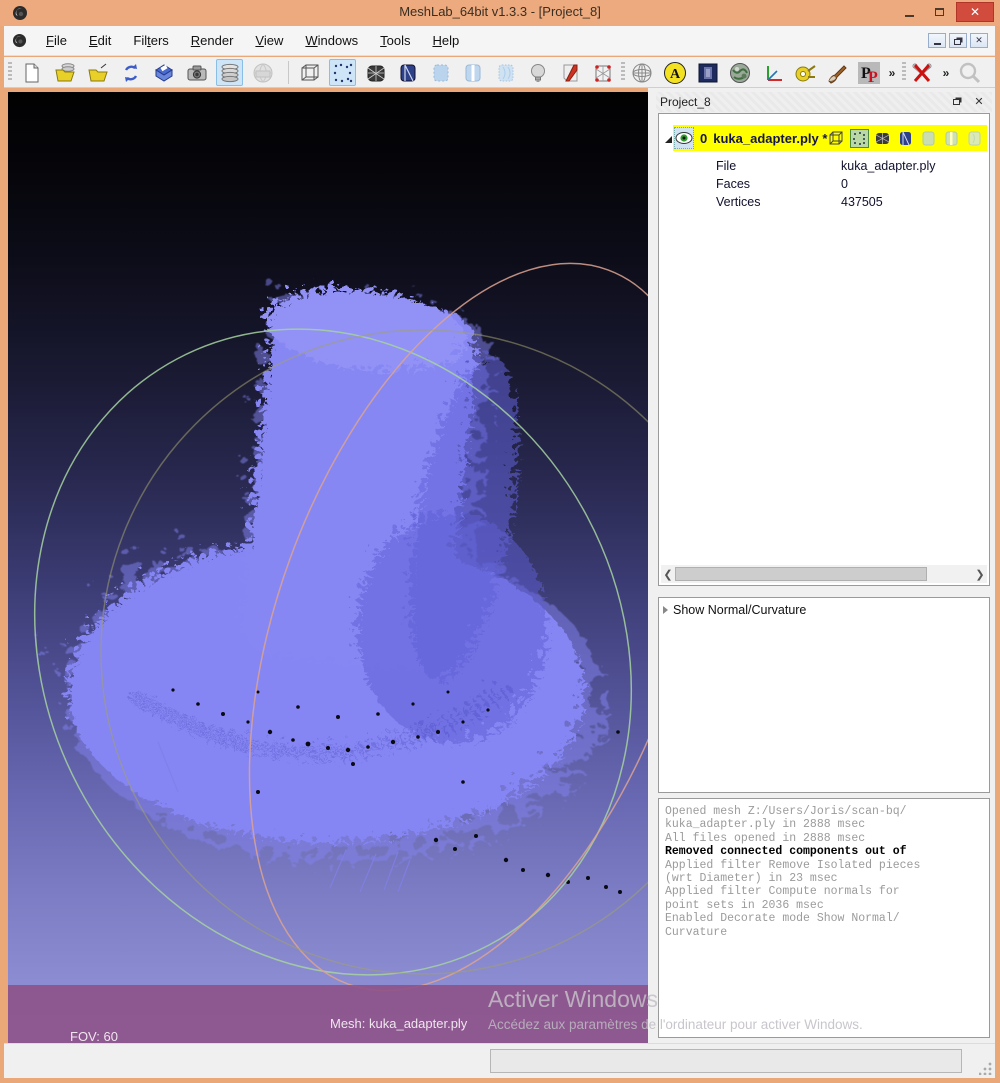 This screenshot has width=1000, height=1083. Describe the element at coordinates (786, 852) in the screenshot. I see `log-line: Removed connected components out of` at that location.